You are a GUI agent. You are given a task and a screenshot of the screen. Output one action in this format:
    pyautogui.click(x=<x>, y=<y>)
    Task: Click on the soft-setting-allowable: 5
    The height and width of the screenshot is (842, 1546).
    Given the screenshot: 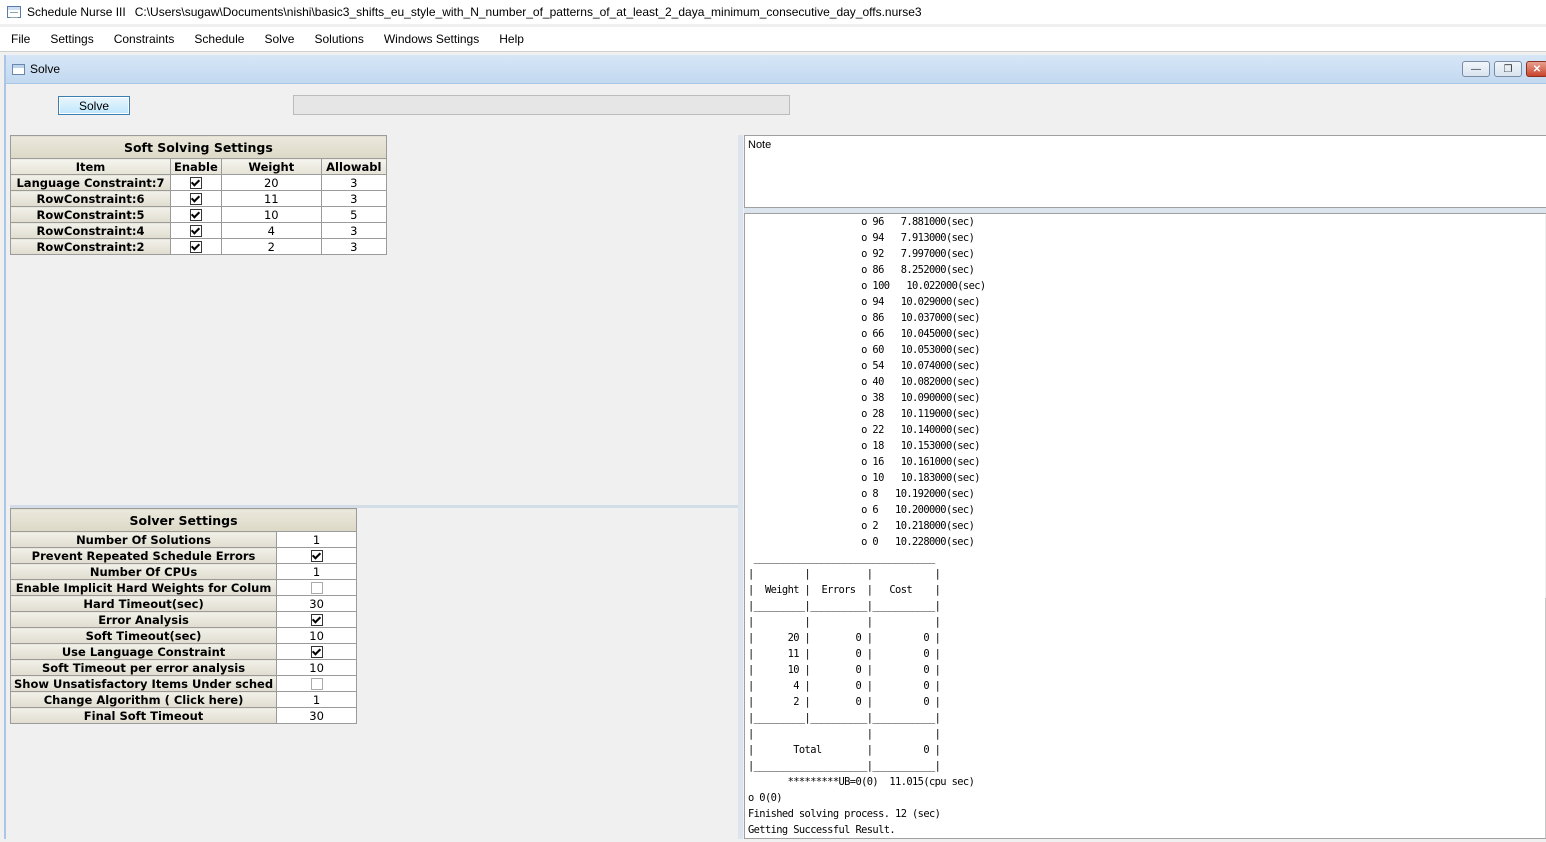 What is the action you would take?
    pyautogui.click(x=353, y=214)
    